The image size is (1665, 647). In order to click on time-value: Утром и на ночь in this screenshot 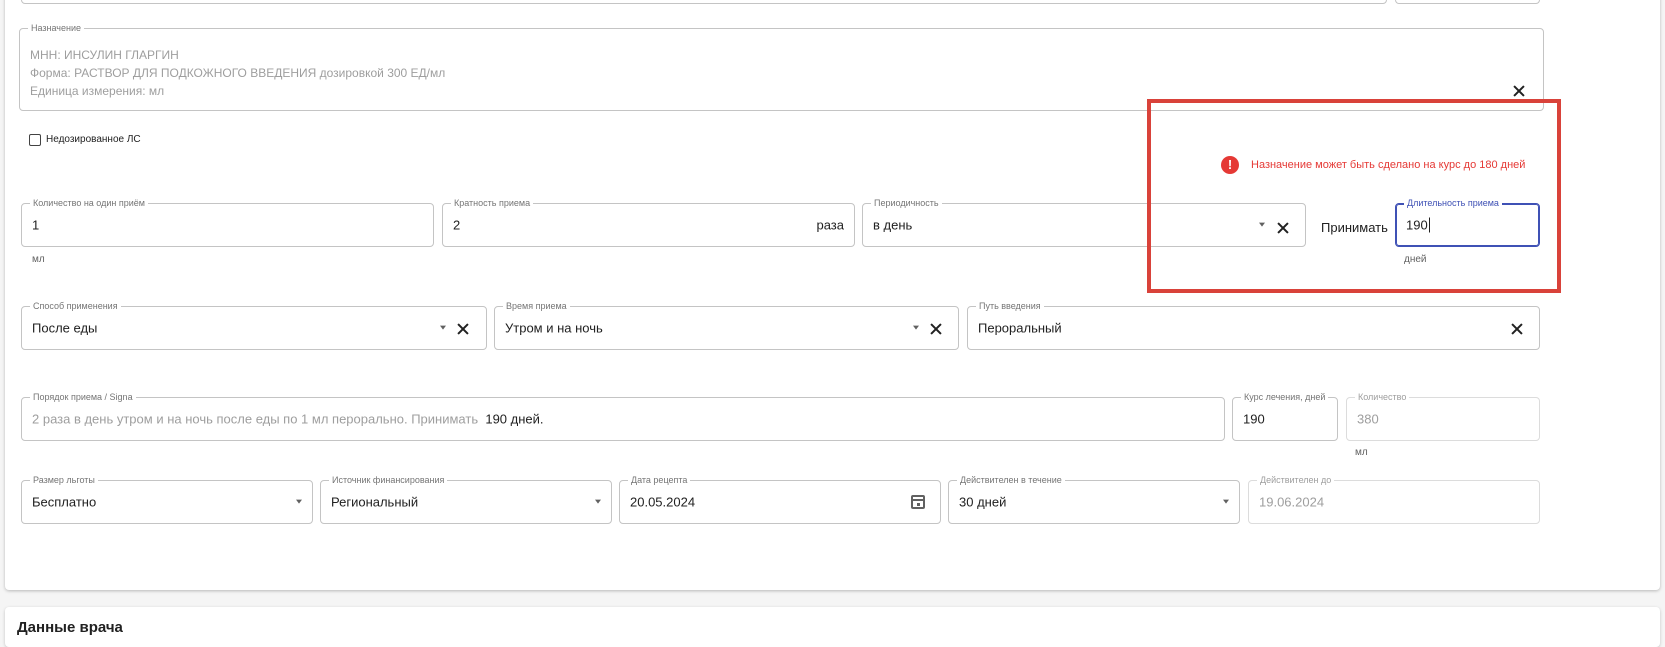, I will do `click(554, 328)`.